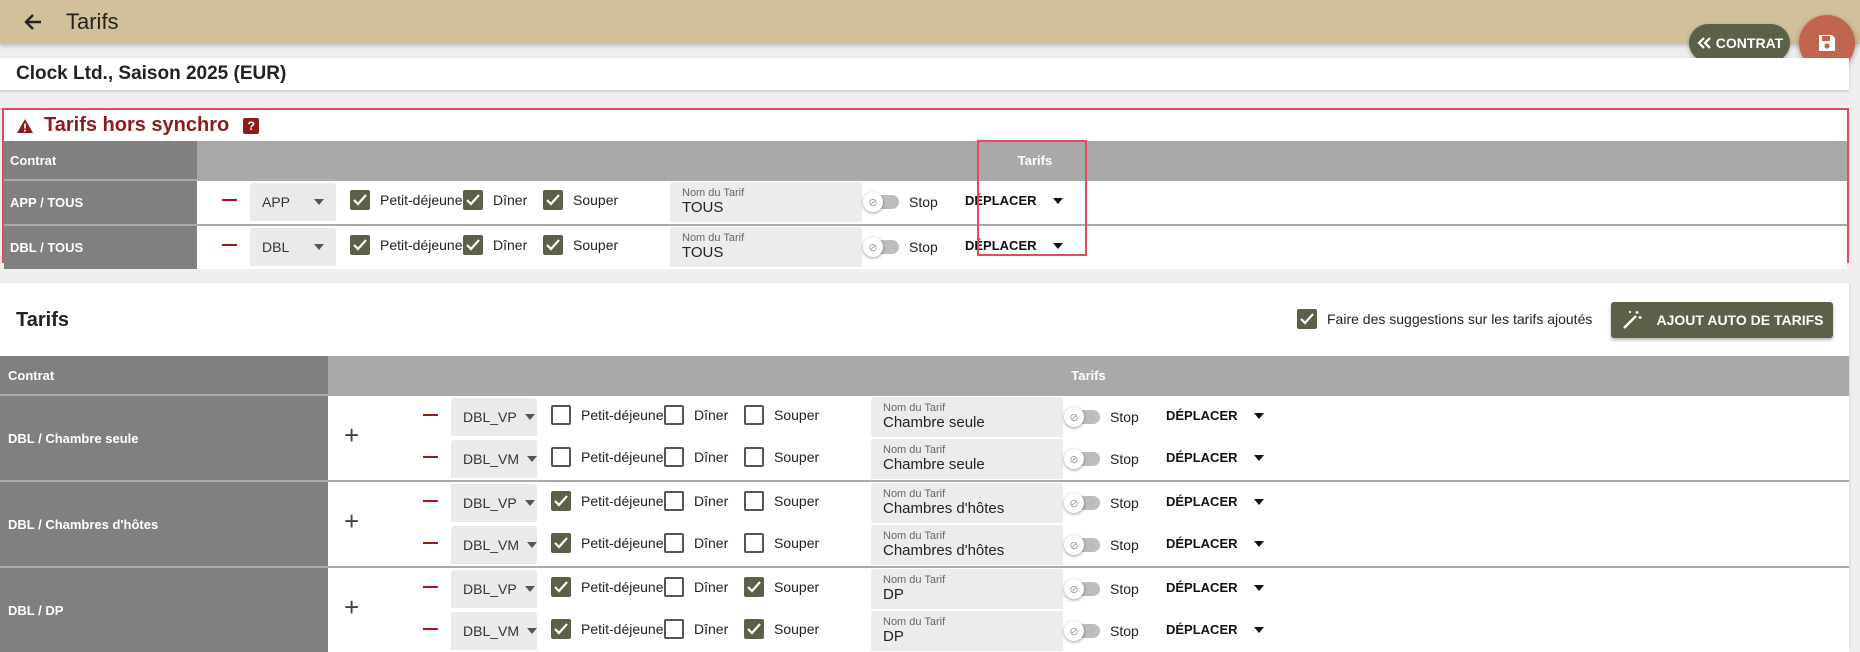 This screenshot has width=1860, height=652. What do you see at coordinates (100, 160) in the screenshot?
I see `column-contrat: Contrat` at bounding box center [100, 160].